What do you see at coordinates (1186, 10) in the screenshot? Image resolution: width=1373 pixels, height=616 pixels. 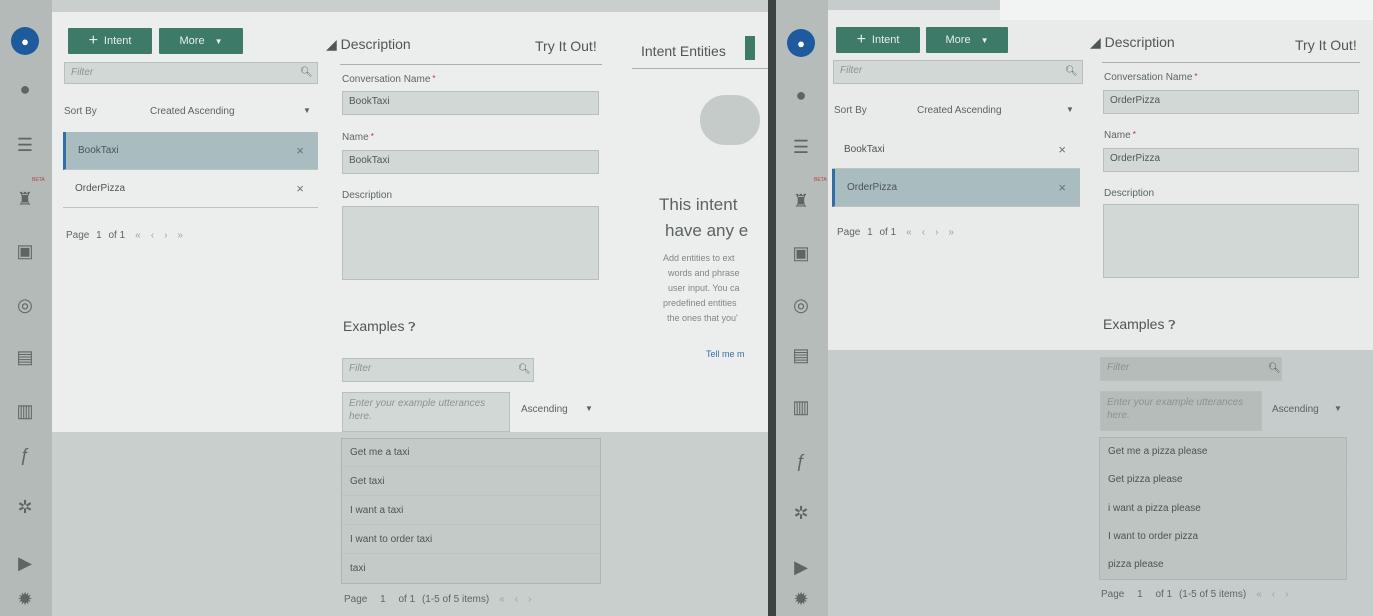 I see `top-right-overlay` at bounding box center [1186, 10].